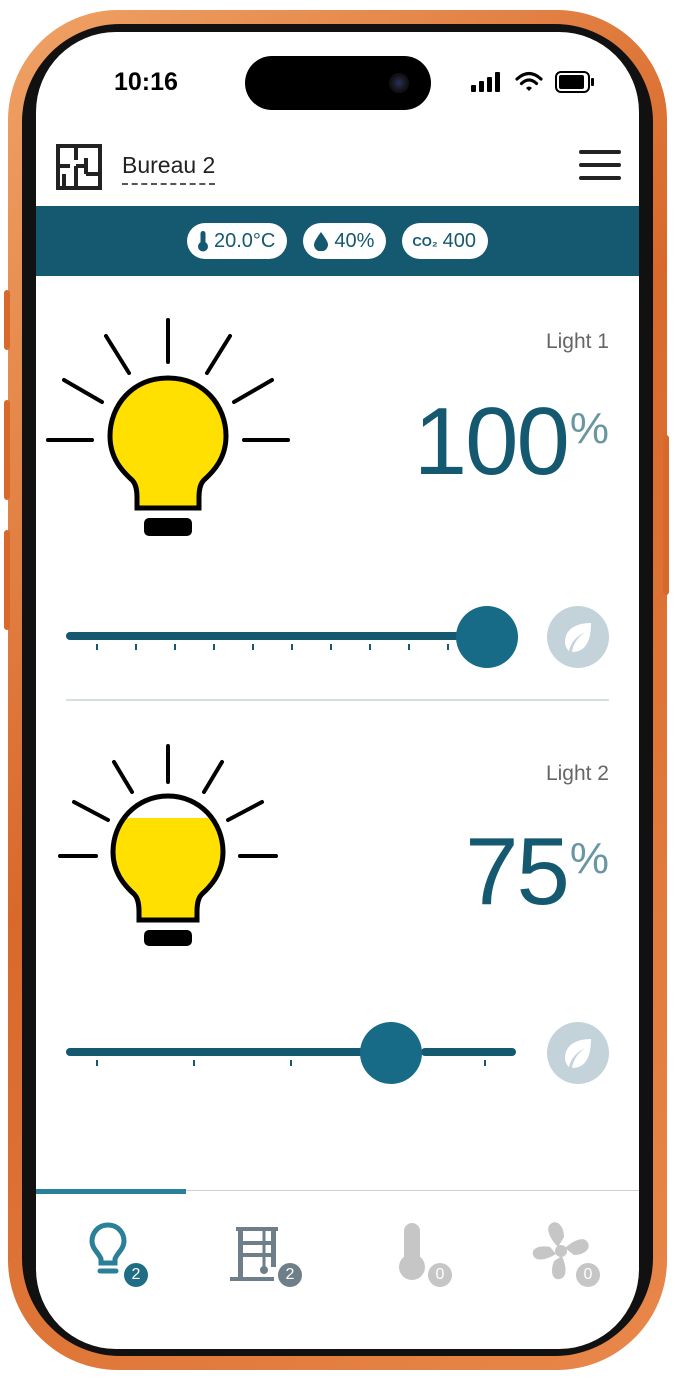 Image resolution: width=675 pixels, height=1380 pixels. I want to click on volume-up-button, so click(7, 450).